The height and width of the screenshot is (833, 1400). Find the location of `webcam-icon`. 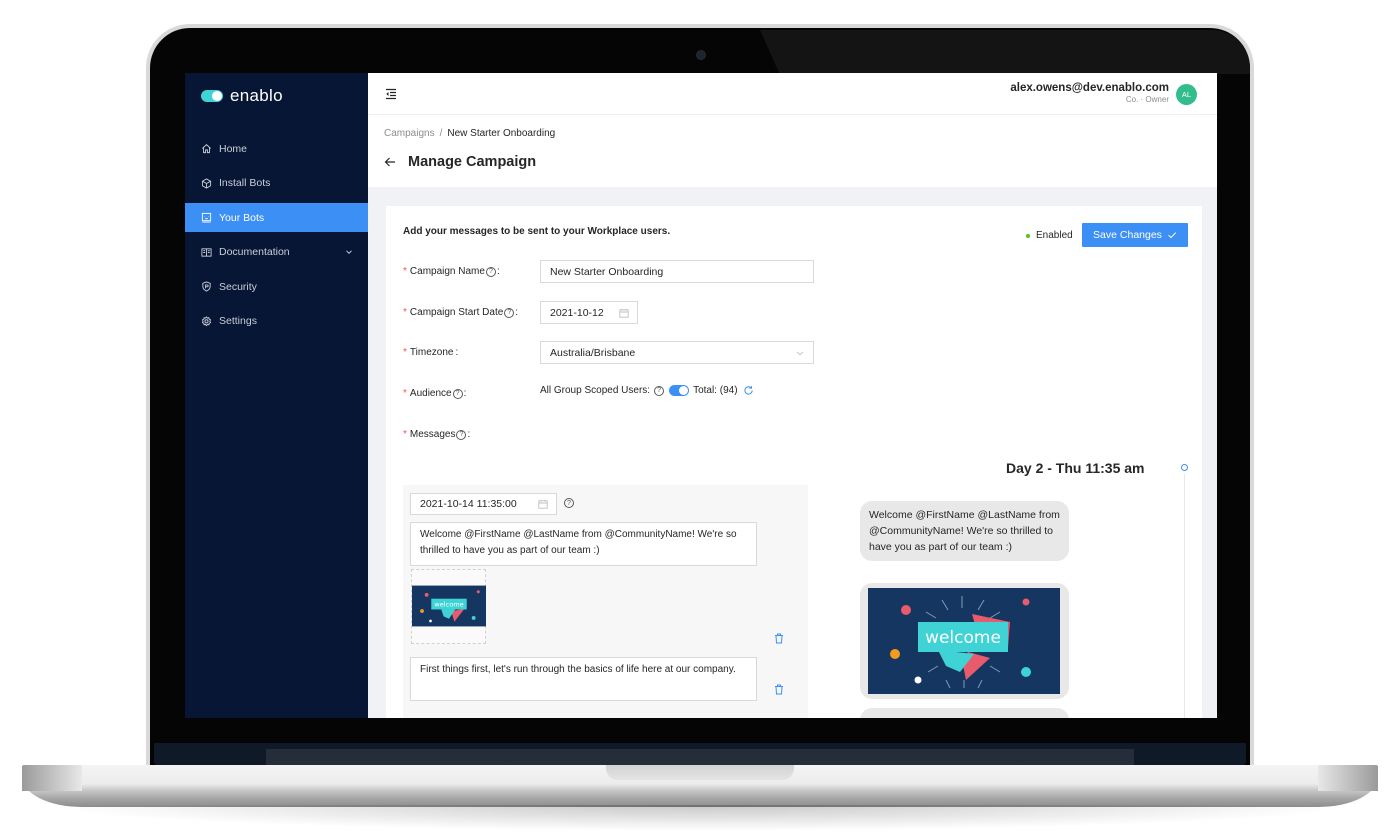

webcam-icon is located at coordinates (701, 55).